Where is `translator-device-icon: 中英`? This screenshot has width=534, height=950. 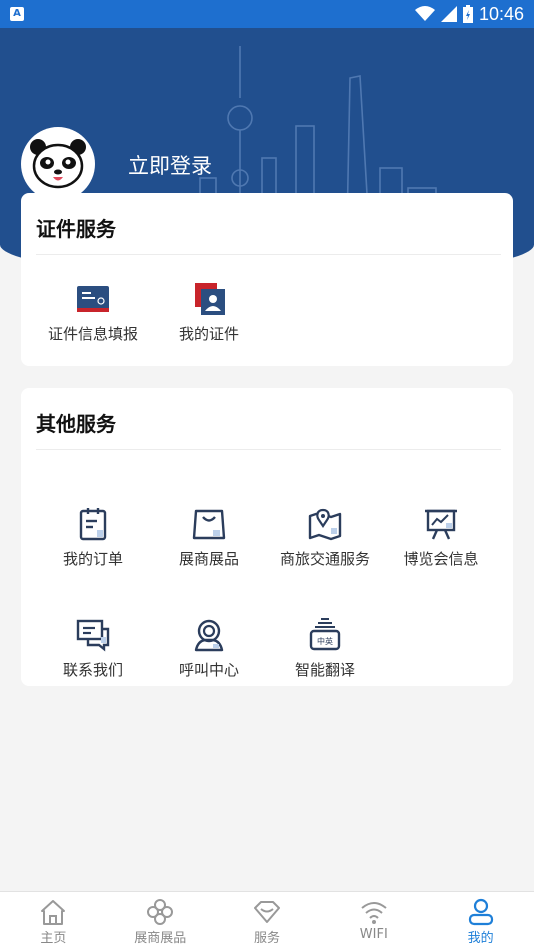
translator-device-icon: 中英 is located at coordinates (325, 634).